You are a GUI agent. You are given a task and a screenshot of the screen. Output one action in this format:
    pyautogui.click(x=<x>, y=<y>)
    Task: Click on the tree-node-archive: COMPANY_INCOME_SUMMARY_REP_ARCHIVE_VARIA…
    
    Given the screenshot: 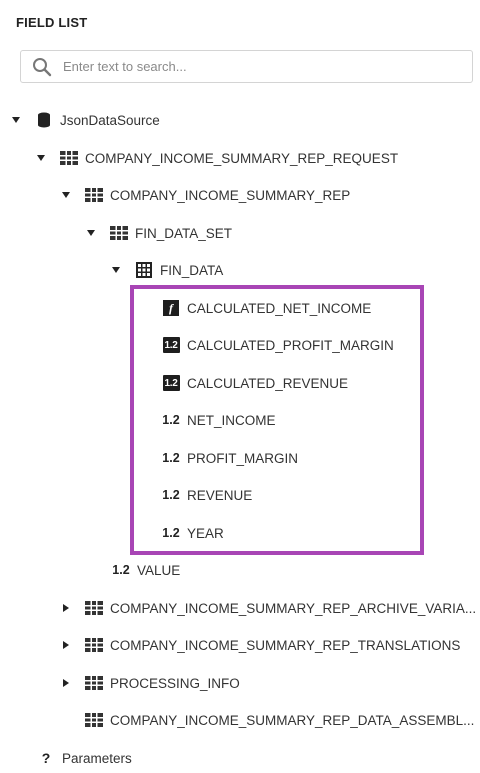 What is the action you would take?
    pyautogui.click(x=270, y=608)
    